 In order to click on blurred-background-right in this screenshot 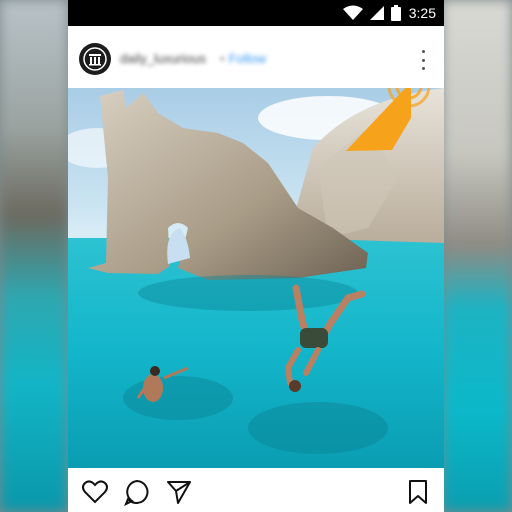, I will do `click(477, 256)`.